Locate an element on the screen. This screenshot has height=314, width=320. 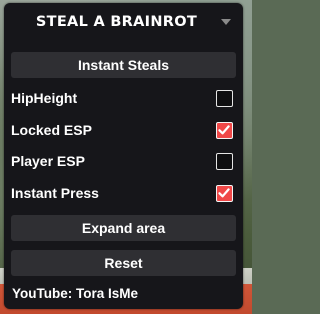
title-bar: STEAL A BRAINROT is located at coordinates (123, 22).